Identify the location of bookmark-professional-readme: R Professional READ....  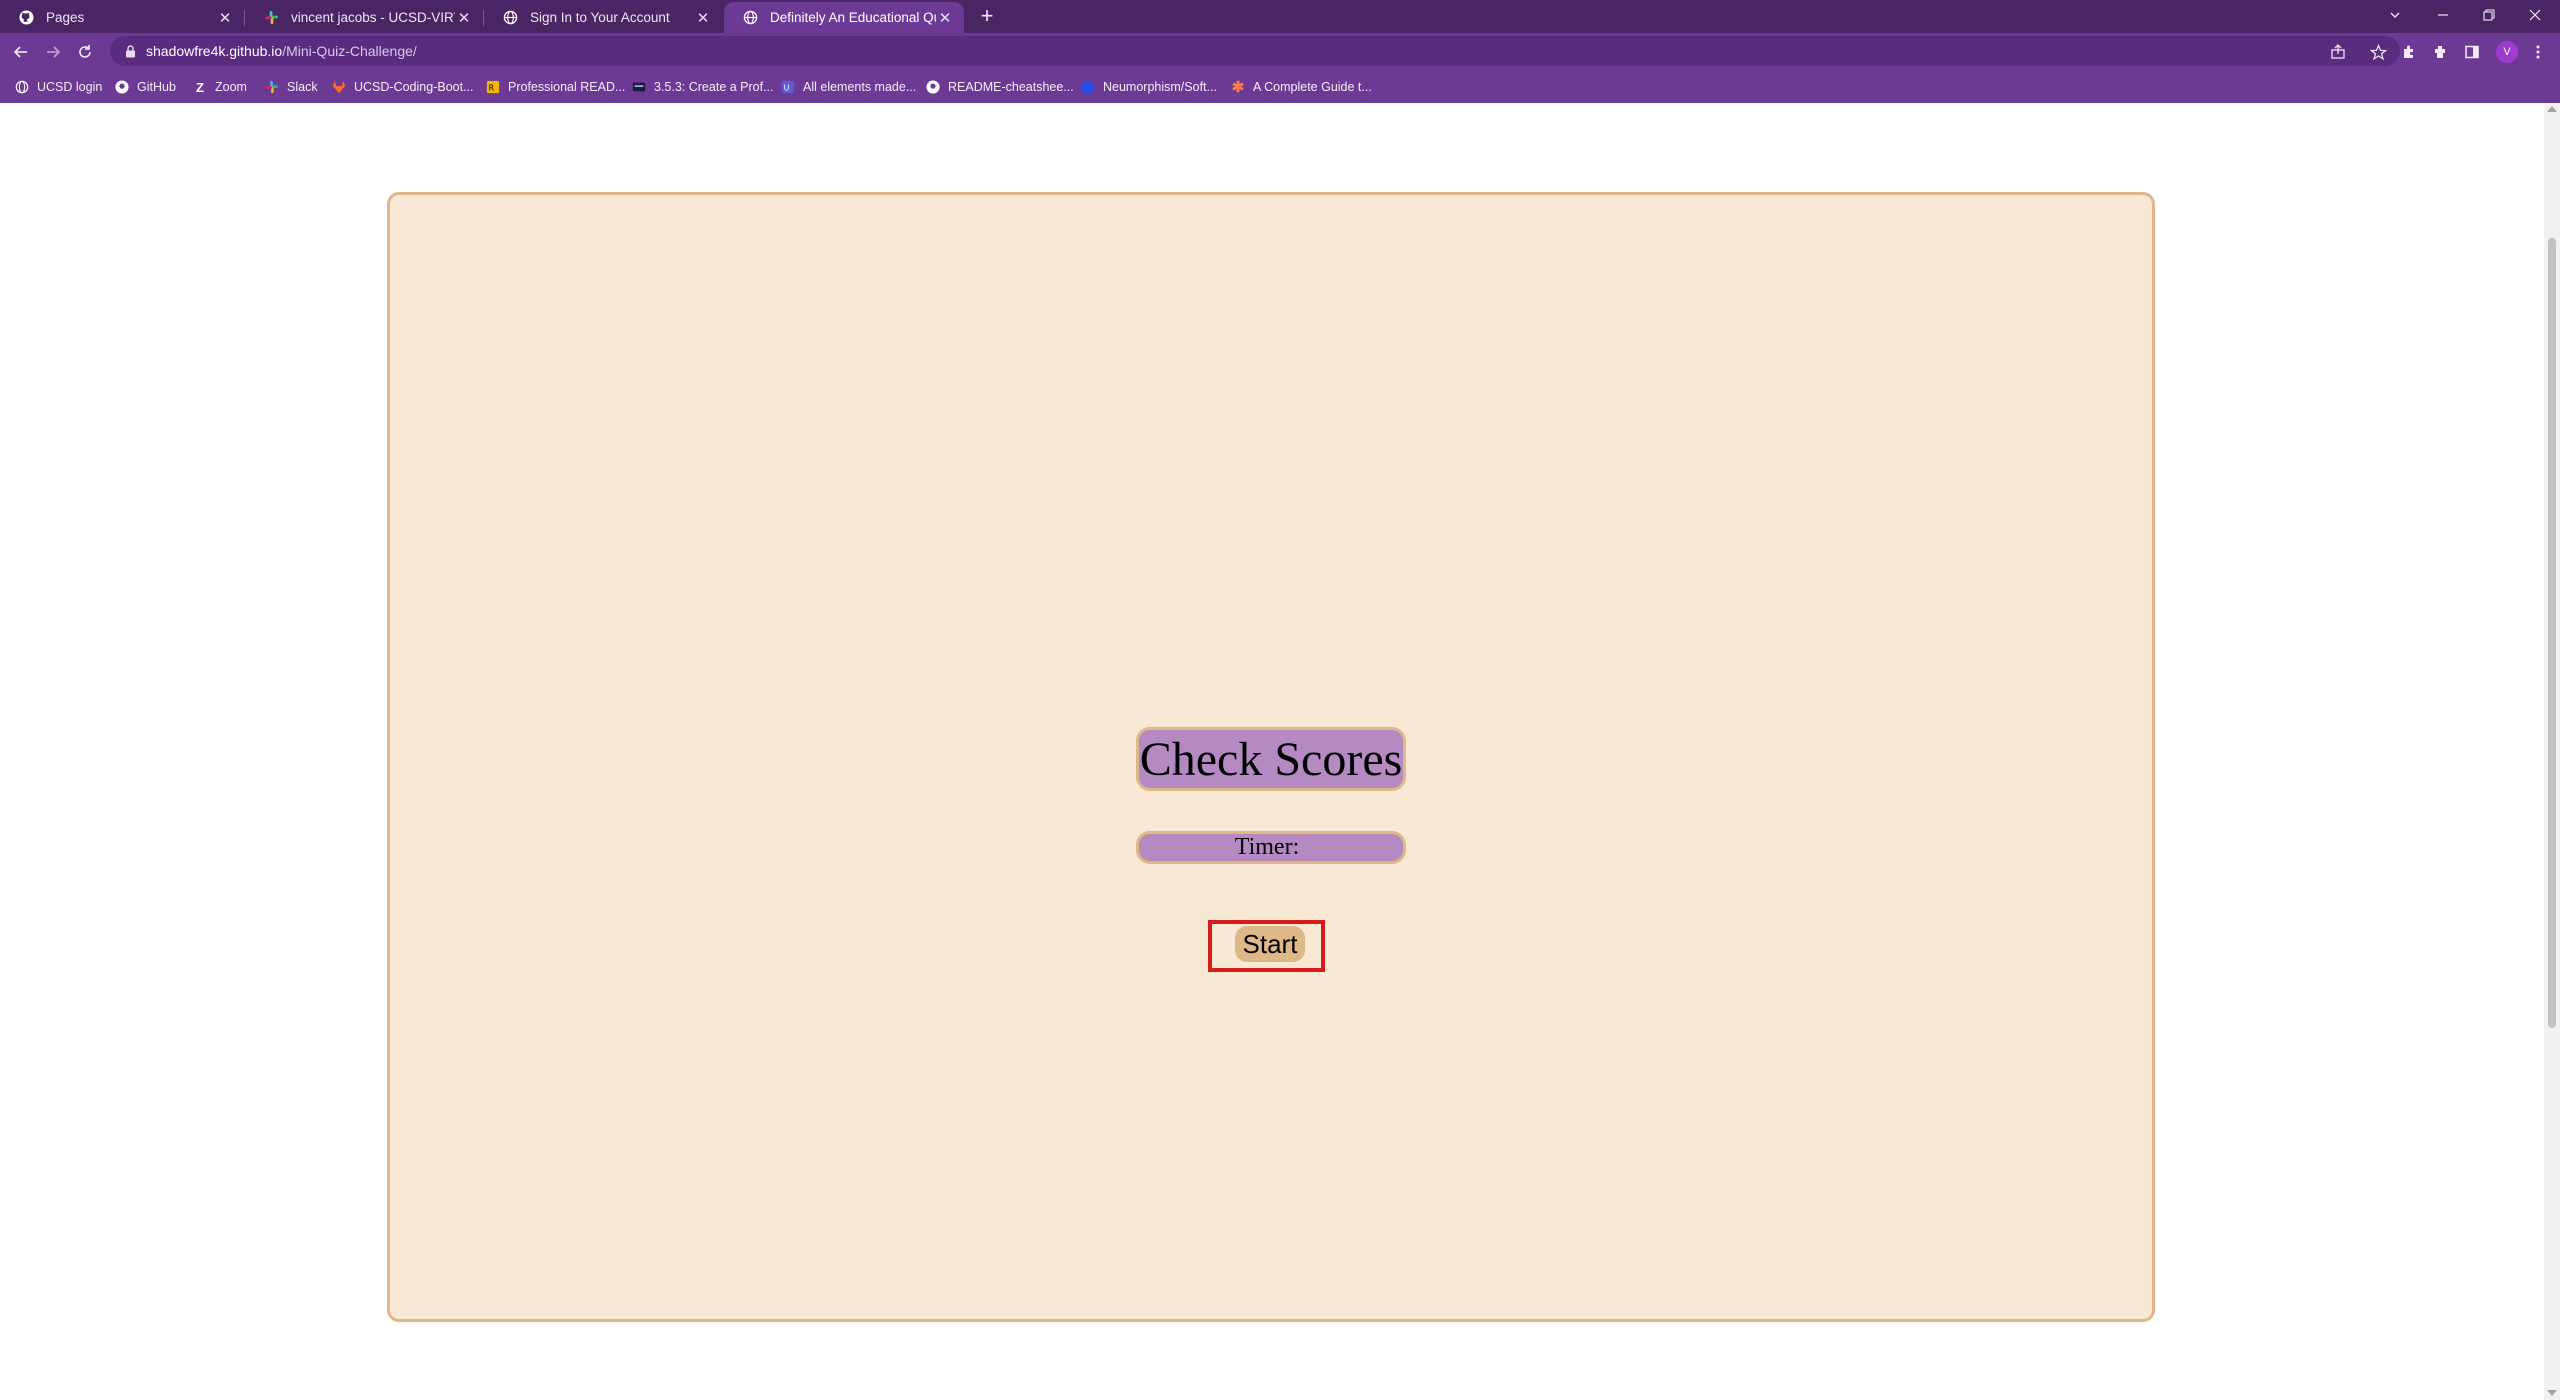
(555, 87).